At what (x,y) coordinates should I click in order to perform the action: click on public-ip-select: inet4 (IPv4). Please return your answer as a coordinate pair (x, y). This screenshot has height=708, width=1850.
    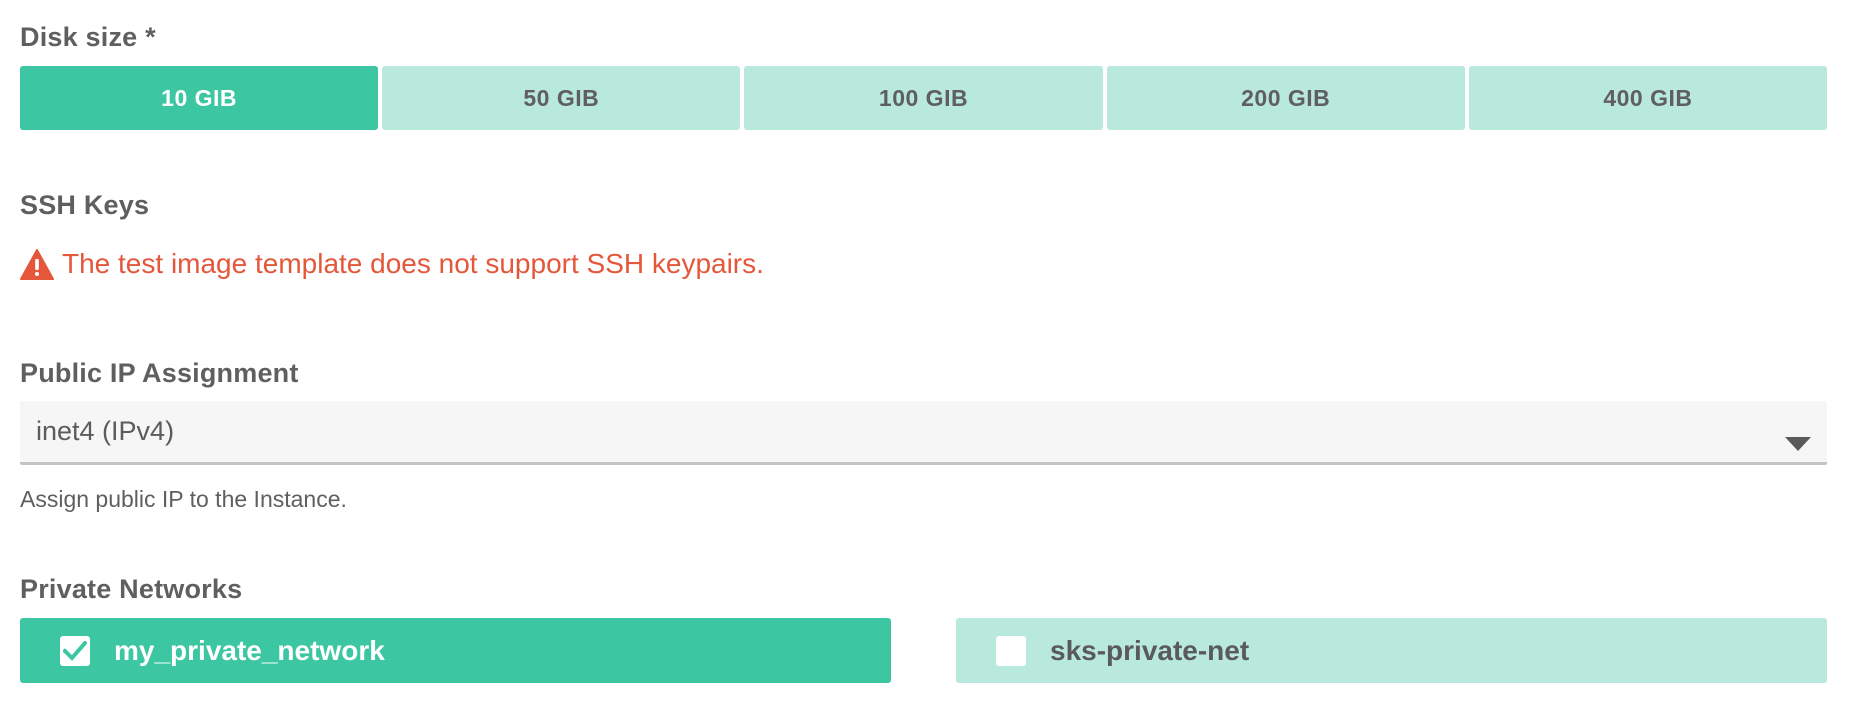
    Looking at the image, I should click on (923, 433).